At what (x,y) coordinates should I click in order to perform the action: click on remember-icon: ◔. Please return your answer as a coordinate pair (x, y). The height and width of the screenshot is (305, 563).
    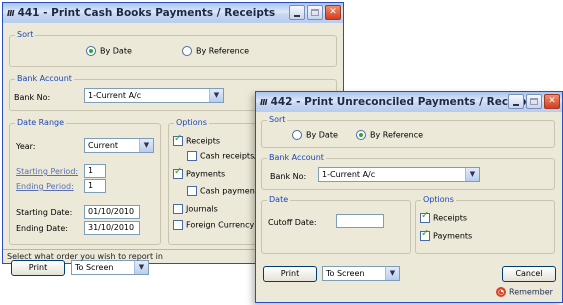
    Looking at the image, I should click on (501, 292).